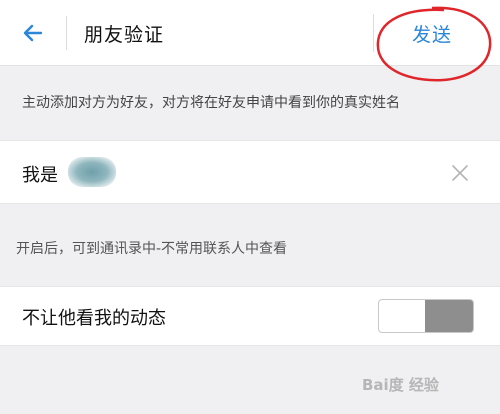 This screenshot has height=414, width=500. I want to click on page-title: 朋友验证, so click(124, 35).